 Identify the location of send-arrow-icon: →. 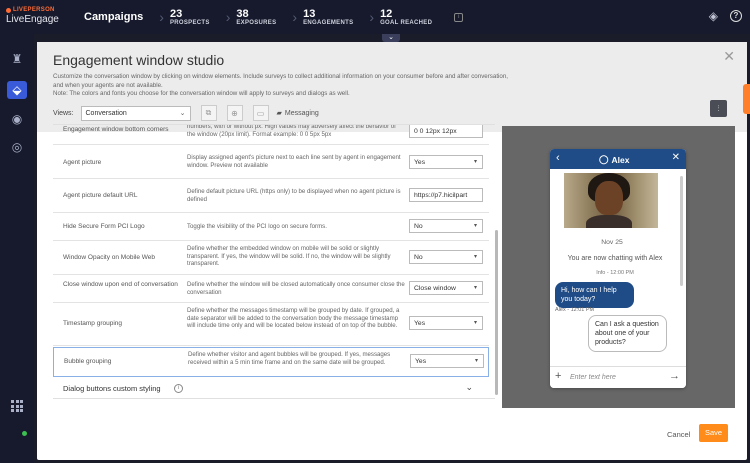
(674, 376).